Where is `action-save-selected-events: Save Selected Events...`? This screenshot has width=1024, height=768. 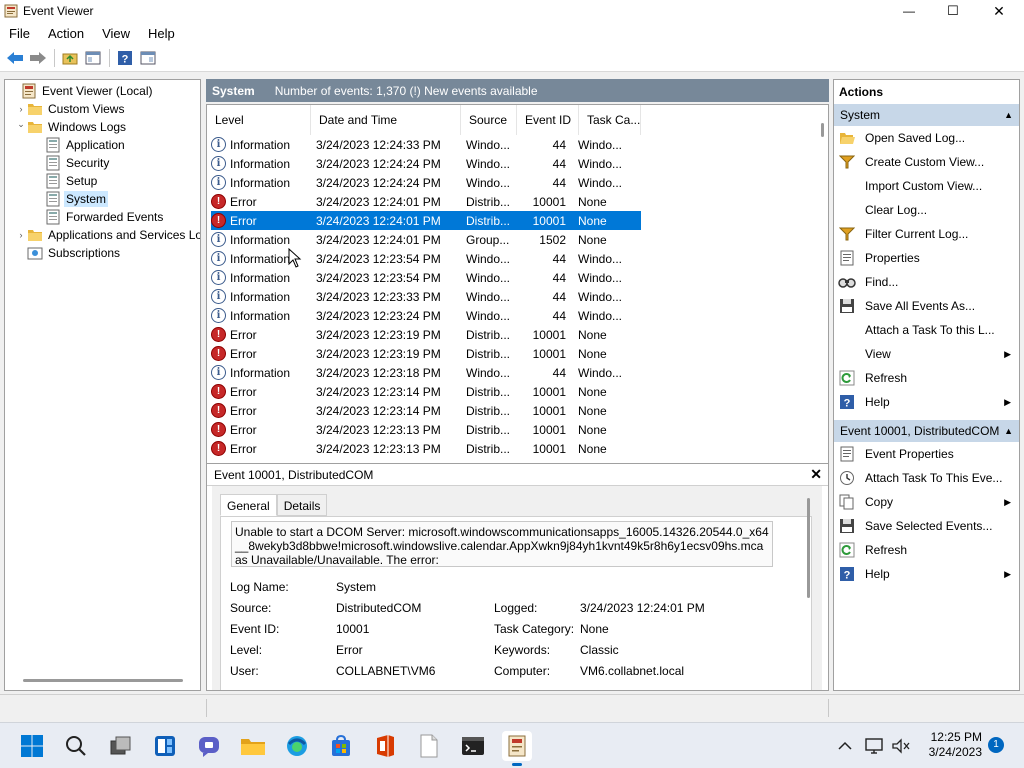
action-save-selected-events: Save Selected Events... is located at coordinates (926, 526).